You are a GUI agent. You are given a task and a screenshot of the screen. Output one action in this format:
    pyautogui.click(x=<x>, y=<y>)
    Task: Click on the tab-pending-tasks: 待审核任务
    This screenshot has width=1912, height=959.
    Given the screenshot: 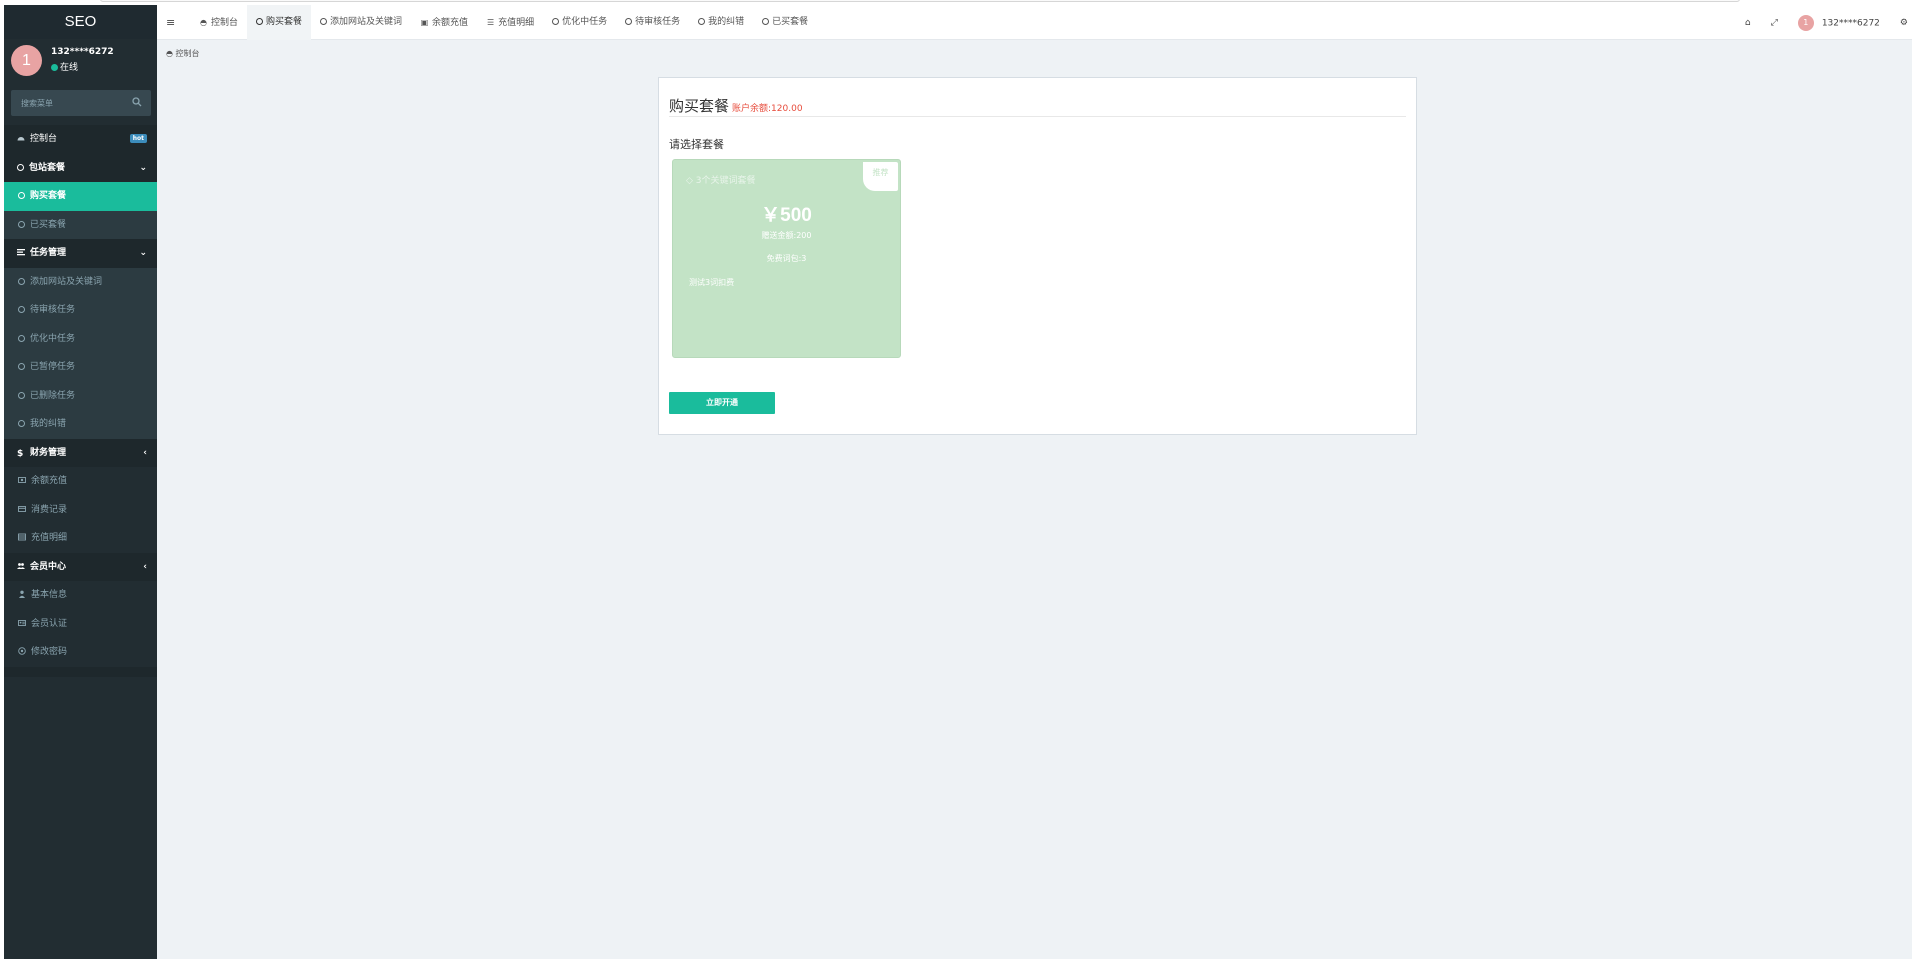 What is the action you would take?
    pyautogui.click(x=652, y=22)
    